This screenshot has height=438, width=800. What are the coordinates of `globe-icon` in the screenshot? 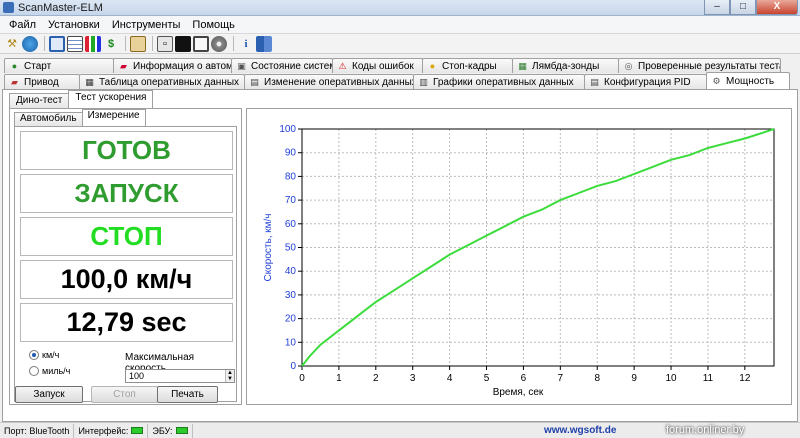 It's located at (30, 43).